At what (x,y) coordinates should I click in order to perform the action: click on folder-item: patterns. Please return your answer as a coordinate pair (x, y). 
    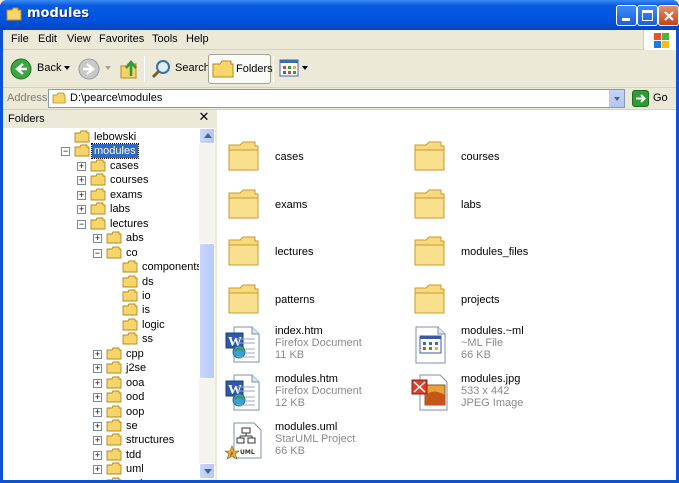
    Looking at the image, I should click on (325, 301).